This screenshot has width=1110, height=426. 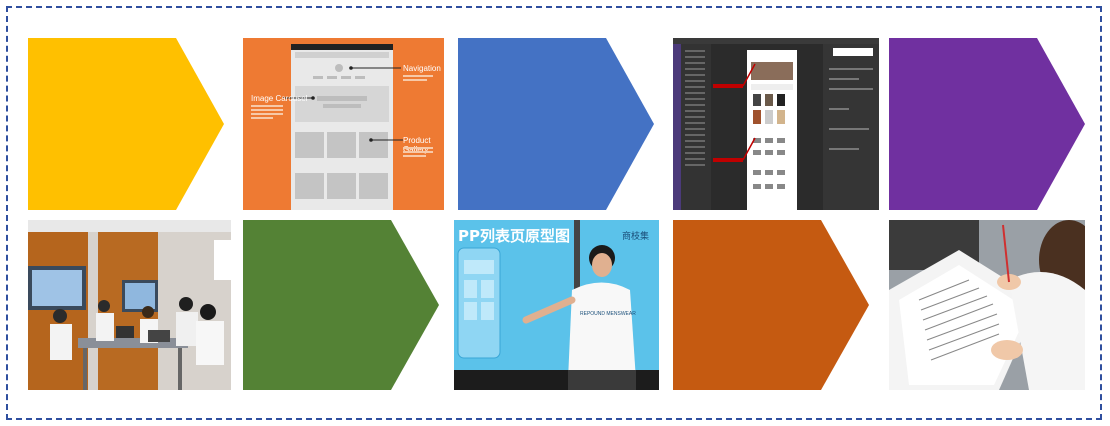 What do you see at coordinates (129, 305) in the screenshot?
I see `team-meeting-photo` at bounding box center [129, 305].